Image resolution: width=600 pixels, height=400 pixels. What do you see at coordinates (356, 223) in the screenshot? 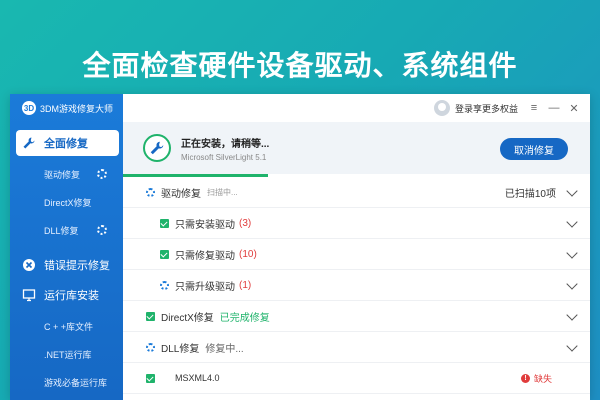
I see `list-item-install-driver: 只需安装驱动 (3)` at bounding box center [356, 223].